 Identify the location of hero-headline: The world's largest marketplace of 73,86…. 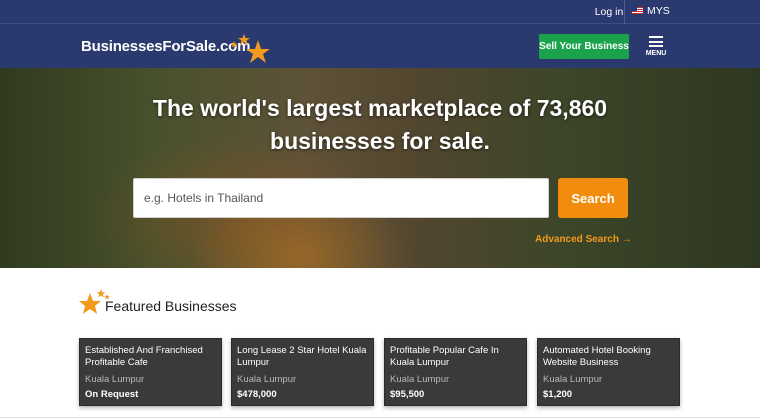
(380, 125).